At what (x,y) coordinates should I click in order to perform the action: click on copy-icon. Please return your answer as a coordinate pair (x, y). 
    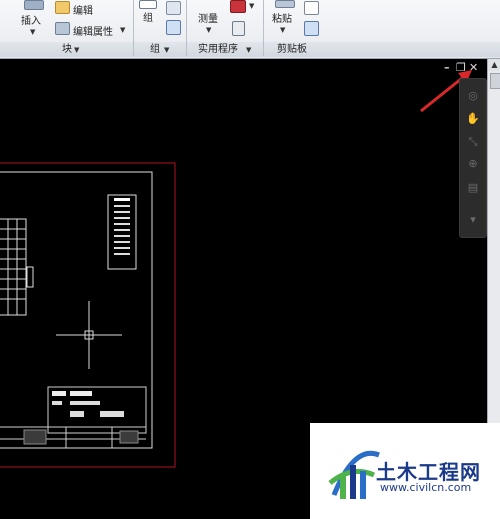
    Looking at the image, I should click on (311, 8).